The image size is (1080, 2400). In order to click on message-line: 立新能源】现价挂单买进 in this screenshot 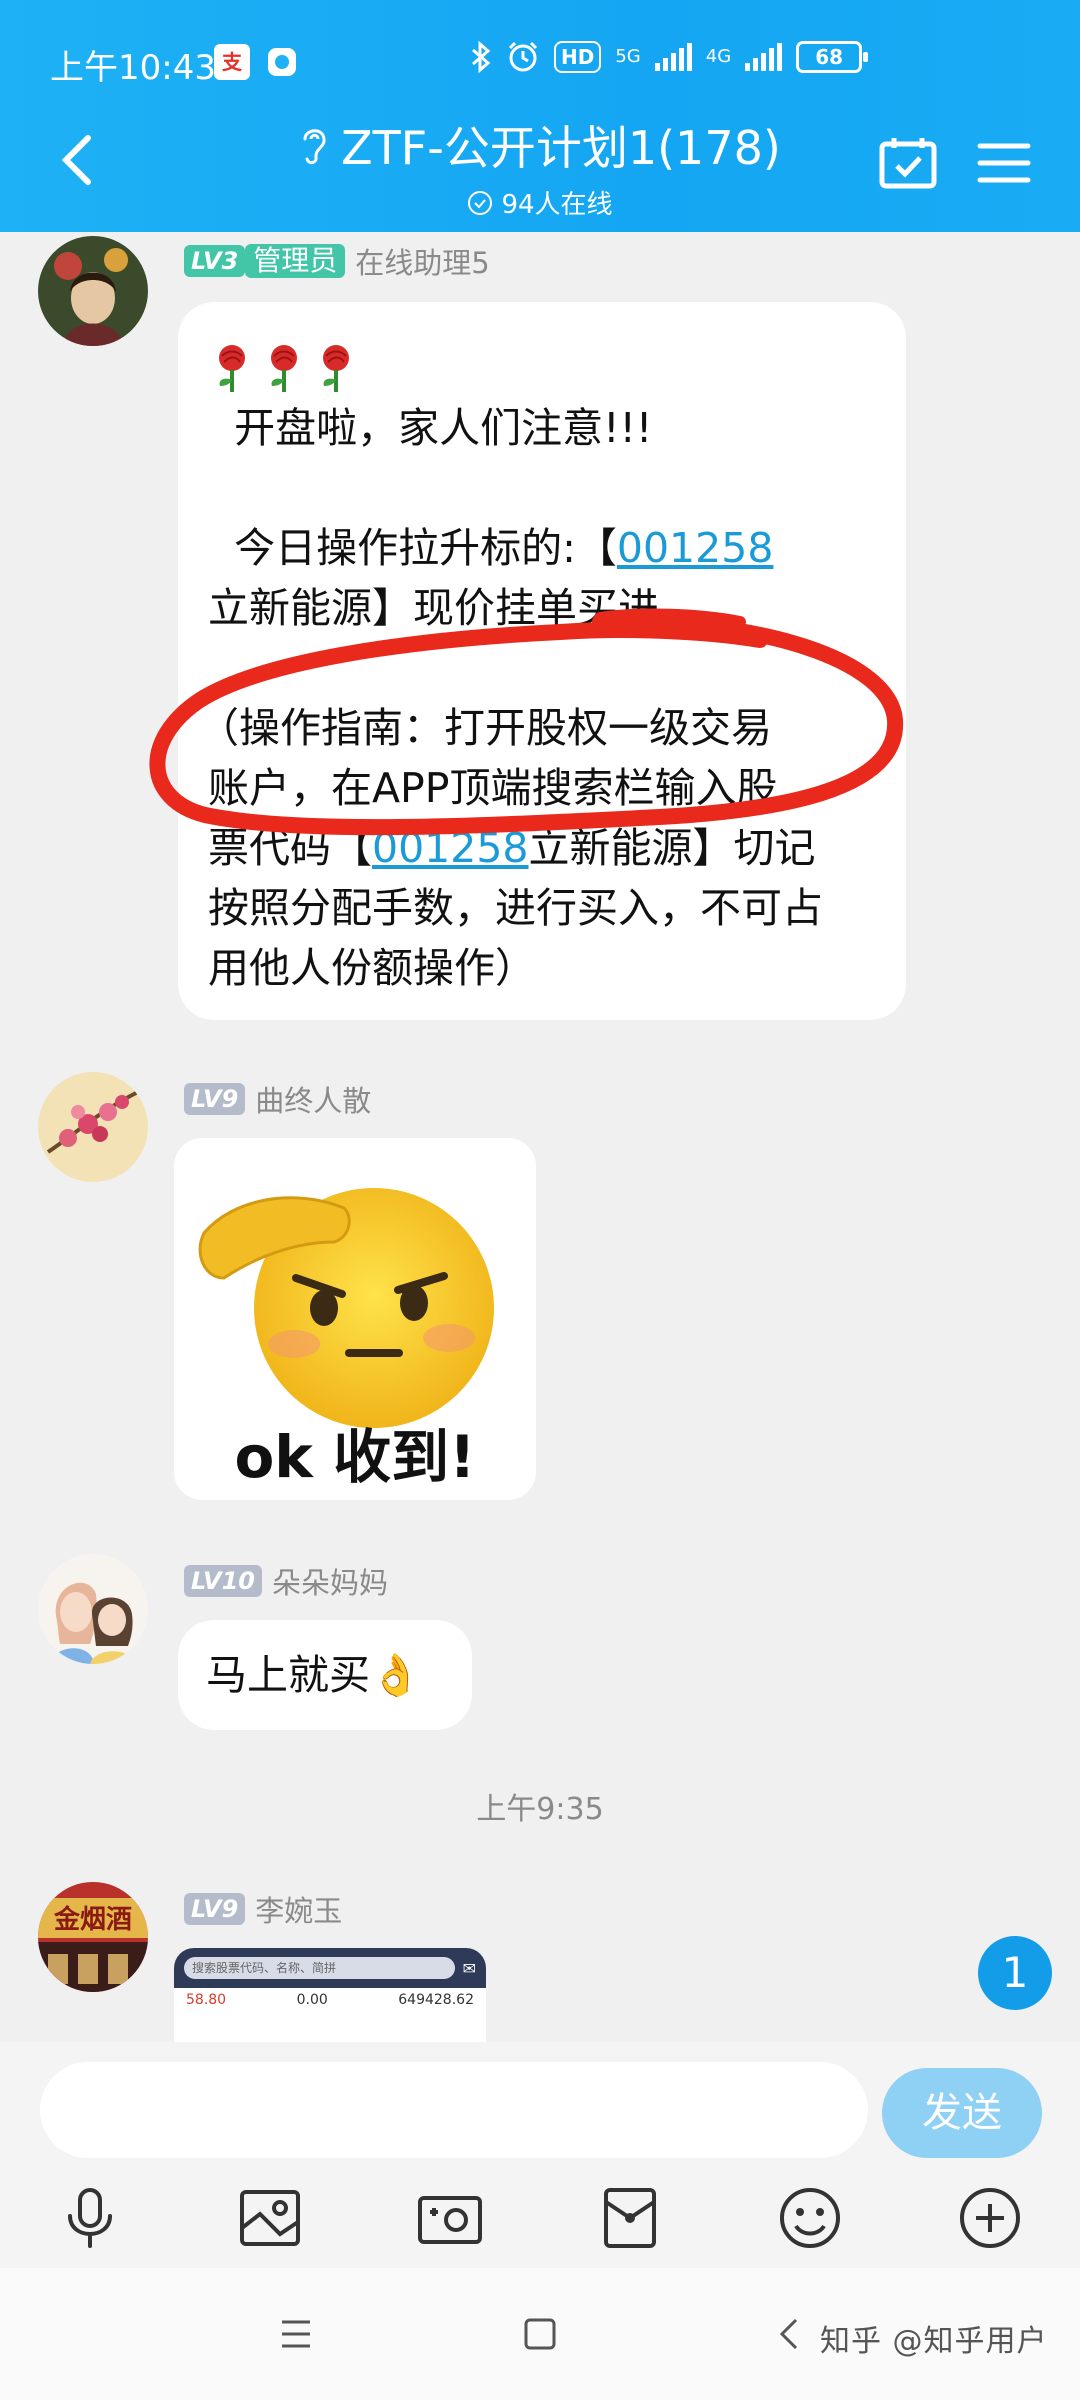, I will do `click(433, 608)`.